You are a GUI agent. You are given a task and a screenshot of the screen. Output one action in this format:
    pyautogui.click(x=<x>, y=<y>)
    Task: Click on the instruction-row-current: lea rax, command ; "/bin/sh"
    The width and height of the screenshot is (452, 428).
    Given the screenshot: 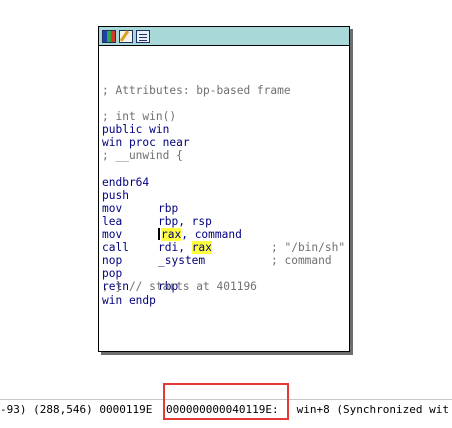 What is the action you would take?
    pyautogui.click(x=225, y=228)
    